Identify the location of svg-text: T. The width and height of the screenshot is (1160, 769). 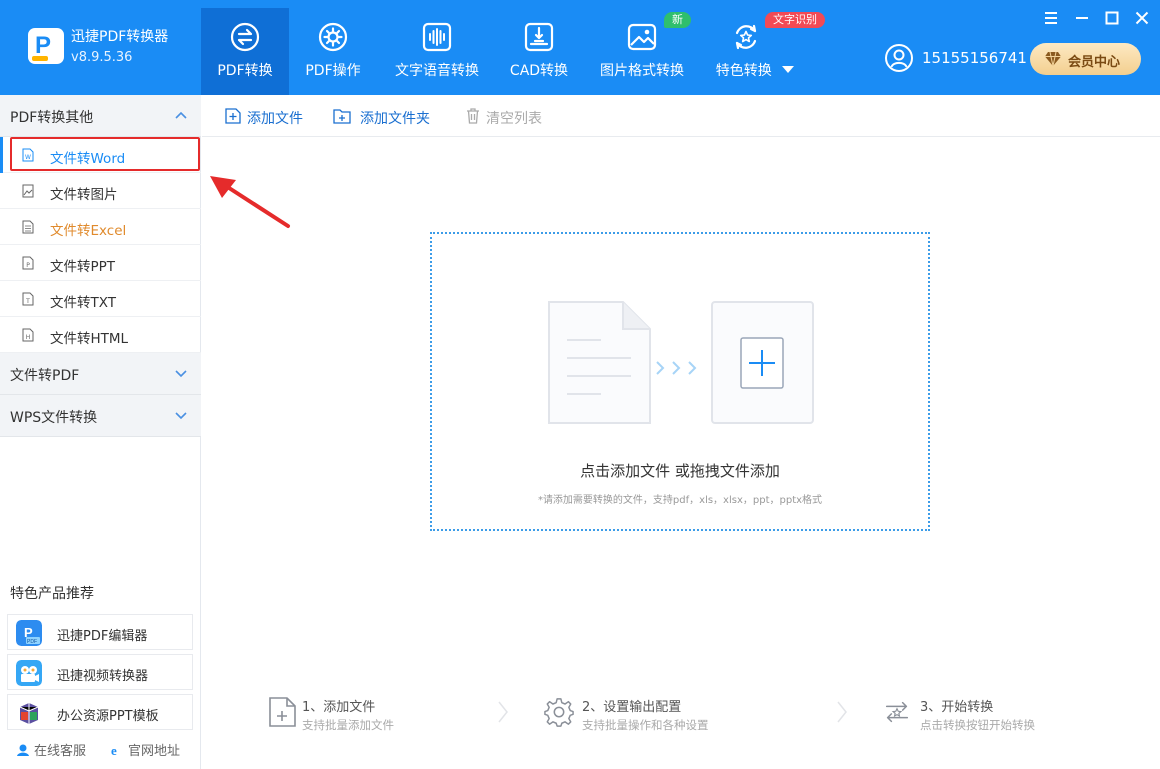
(27, 301).